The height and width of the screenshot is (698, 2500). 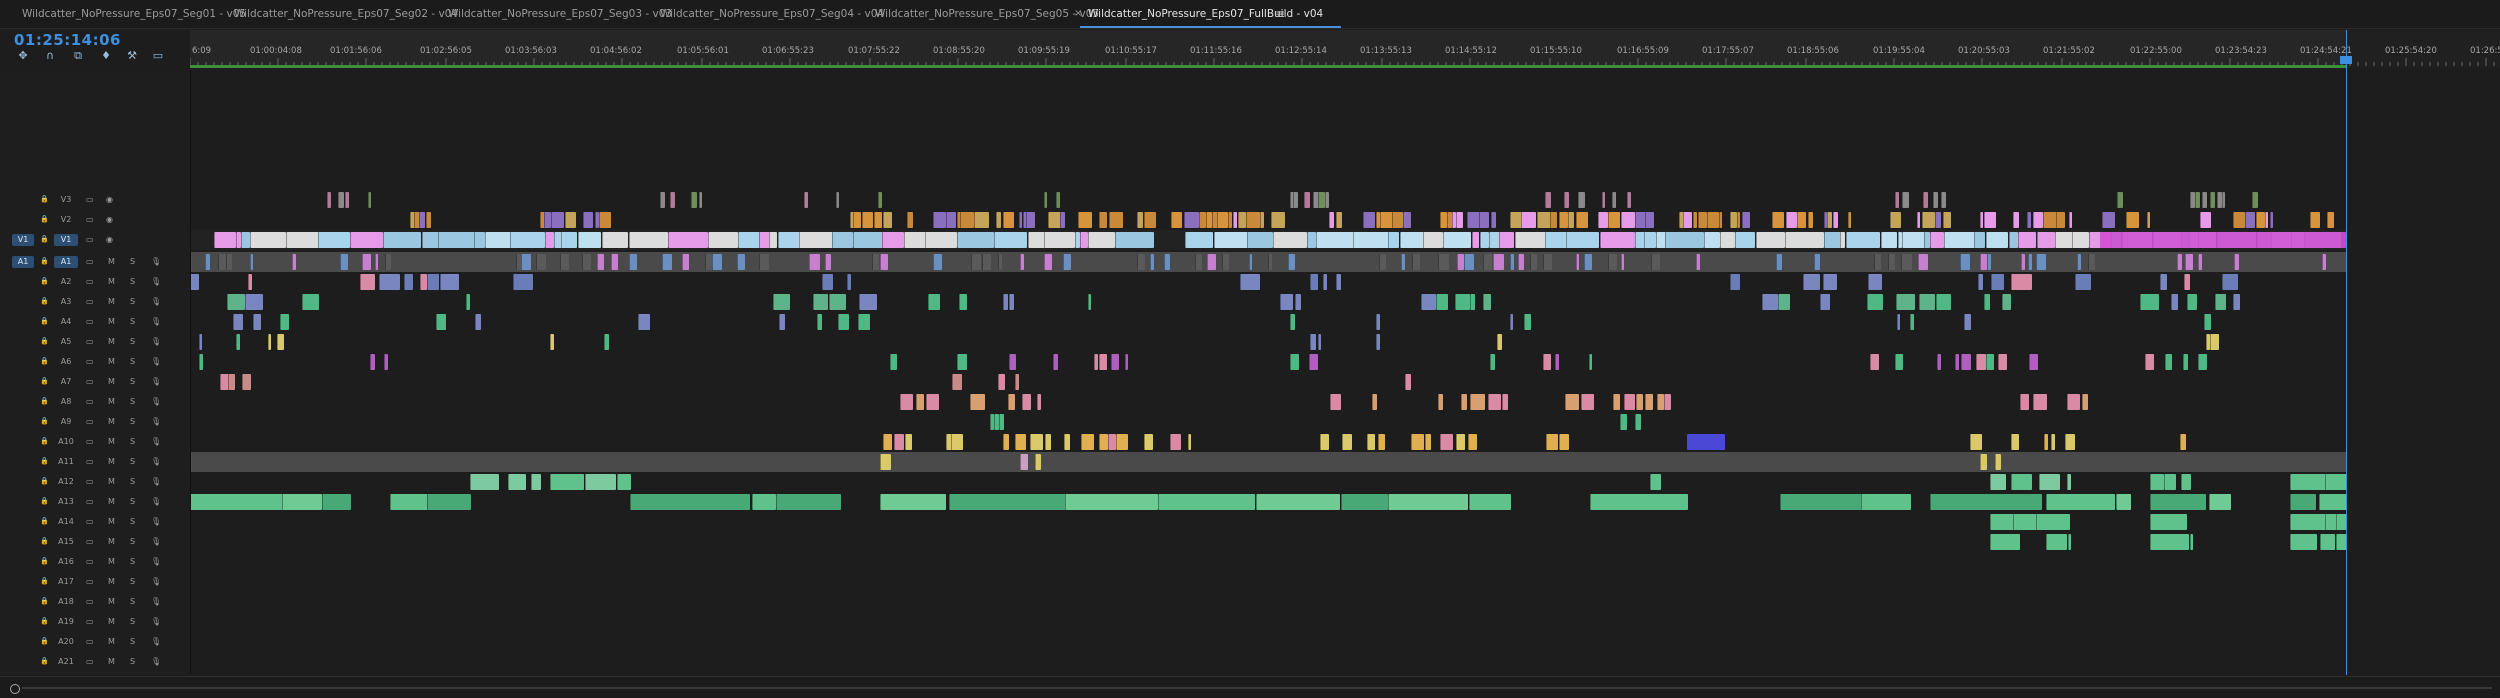 What do you see at coordinates (109, 200) in the screenshot?
I see `eye-icon: ◉` at bounding box center [109, 200].